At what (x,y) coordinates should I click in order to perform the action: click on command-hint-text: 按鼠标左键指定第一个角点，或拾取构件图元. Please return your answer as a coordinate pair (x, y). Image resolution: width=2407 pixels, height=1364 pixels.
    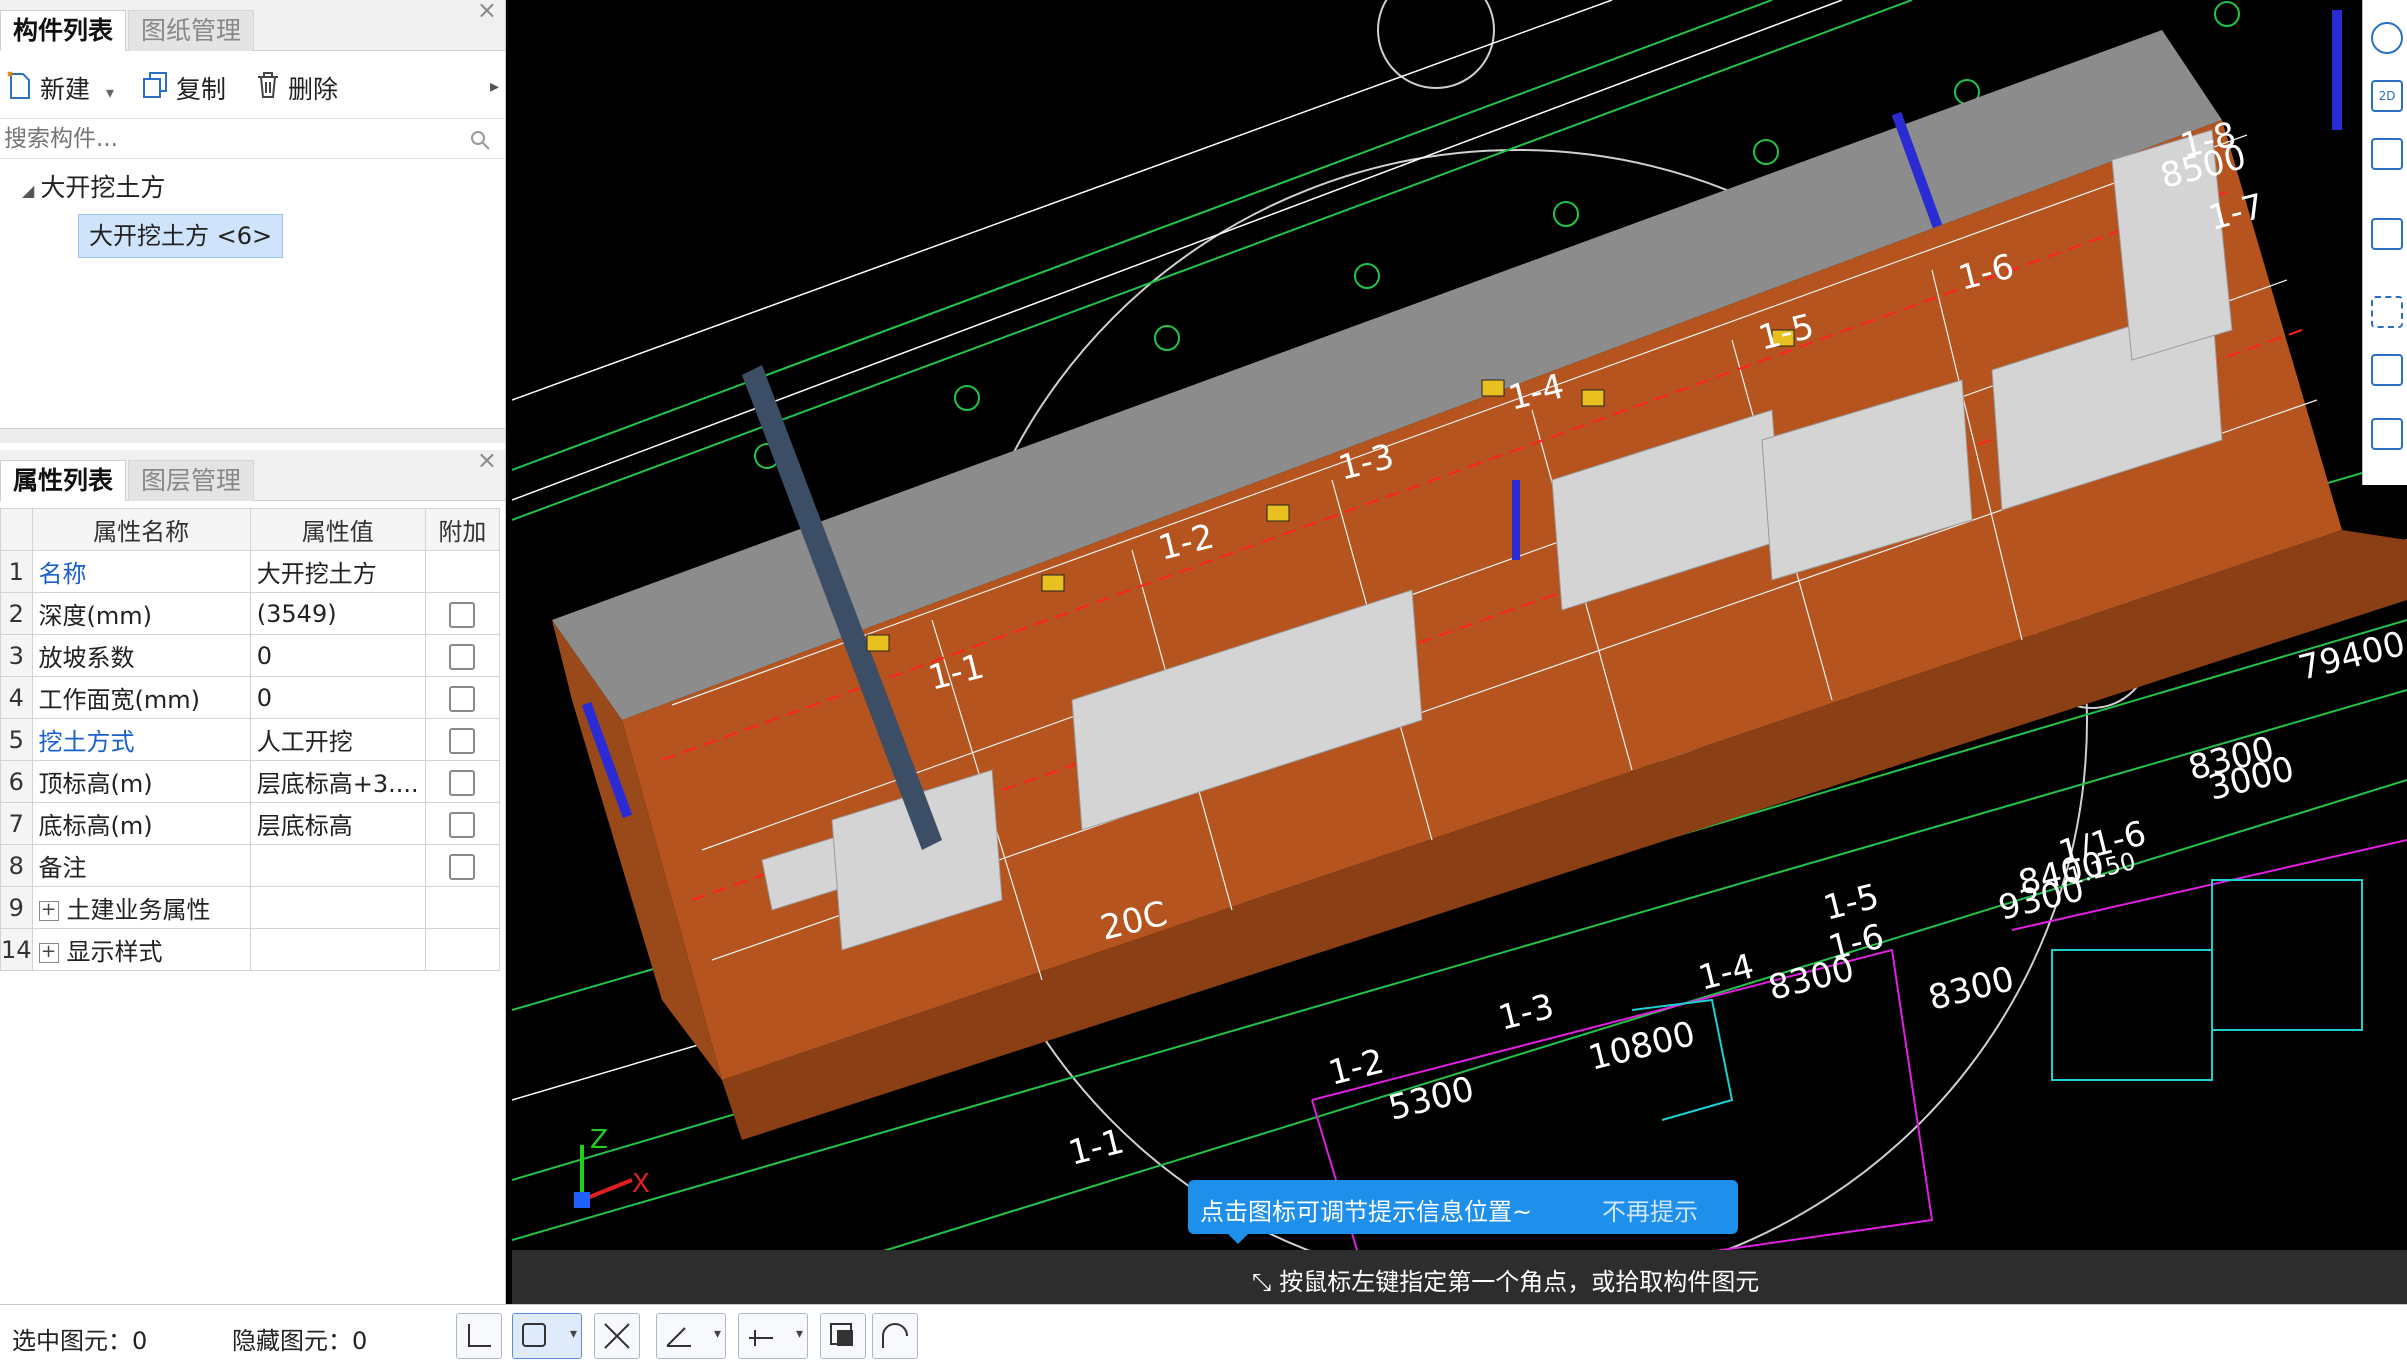
    Looking at the image, I should click on (1519, 1282).